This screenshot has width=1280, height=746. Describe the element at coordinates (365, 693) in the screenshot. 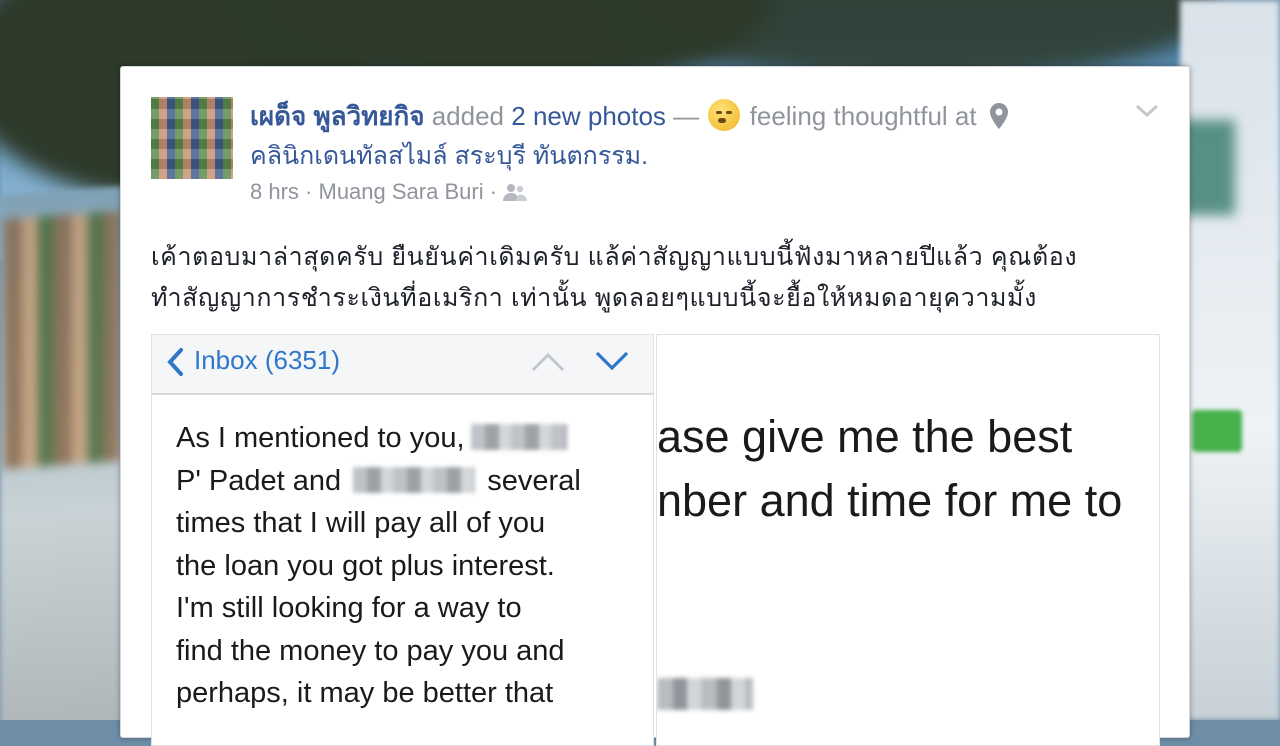

I see `email-line: perhaps, it may be better that` at that location.